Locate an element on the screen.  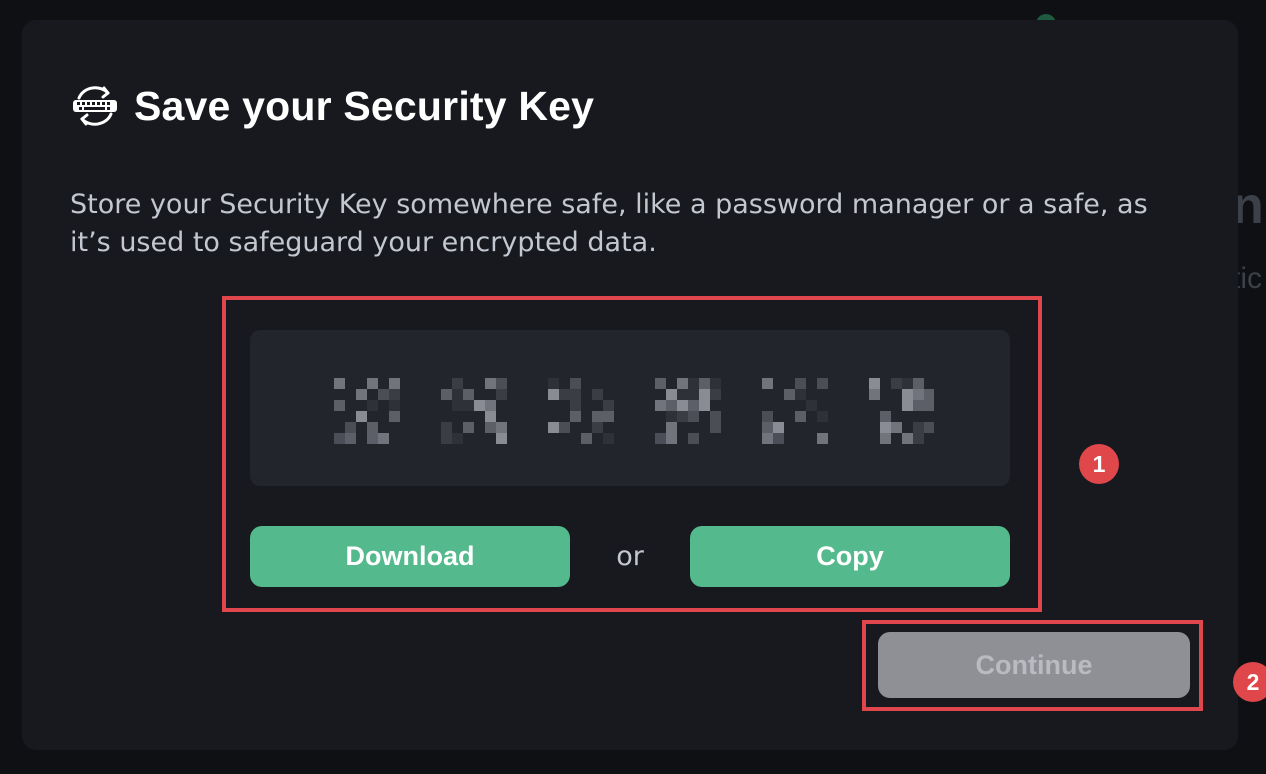
annotation-badge-2: 2 is located at coordinates (1249, 682).